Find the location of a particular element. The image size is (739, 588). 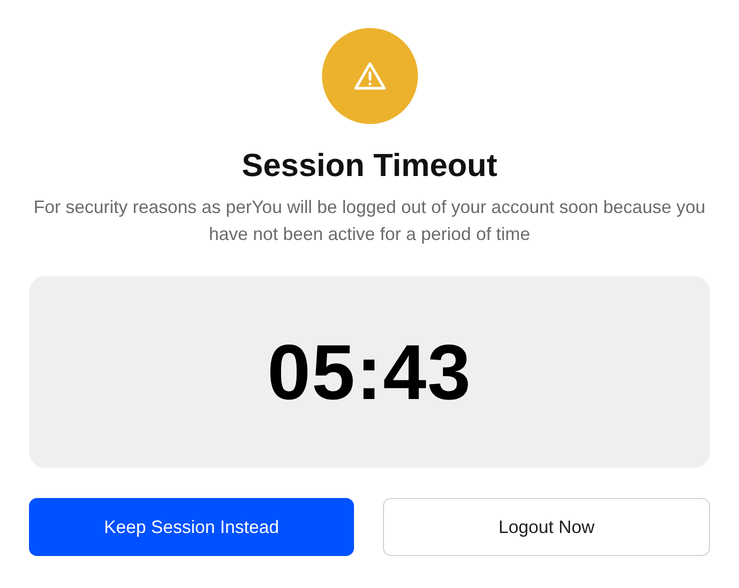

keep-session-button: Keep Session Instead is located at coordinates (191, 527).